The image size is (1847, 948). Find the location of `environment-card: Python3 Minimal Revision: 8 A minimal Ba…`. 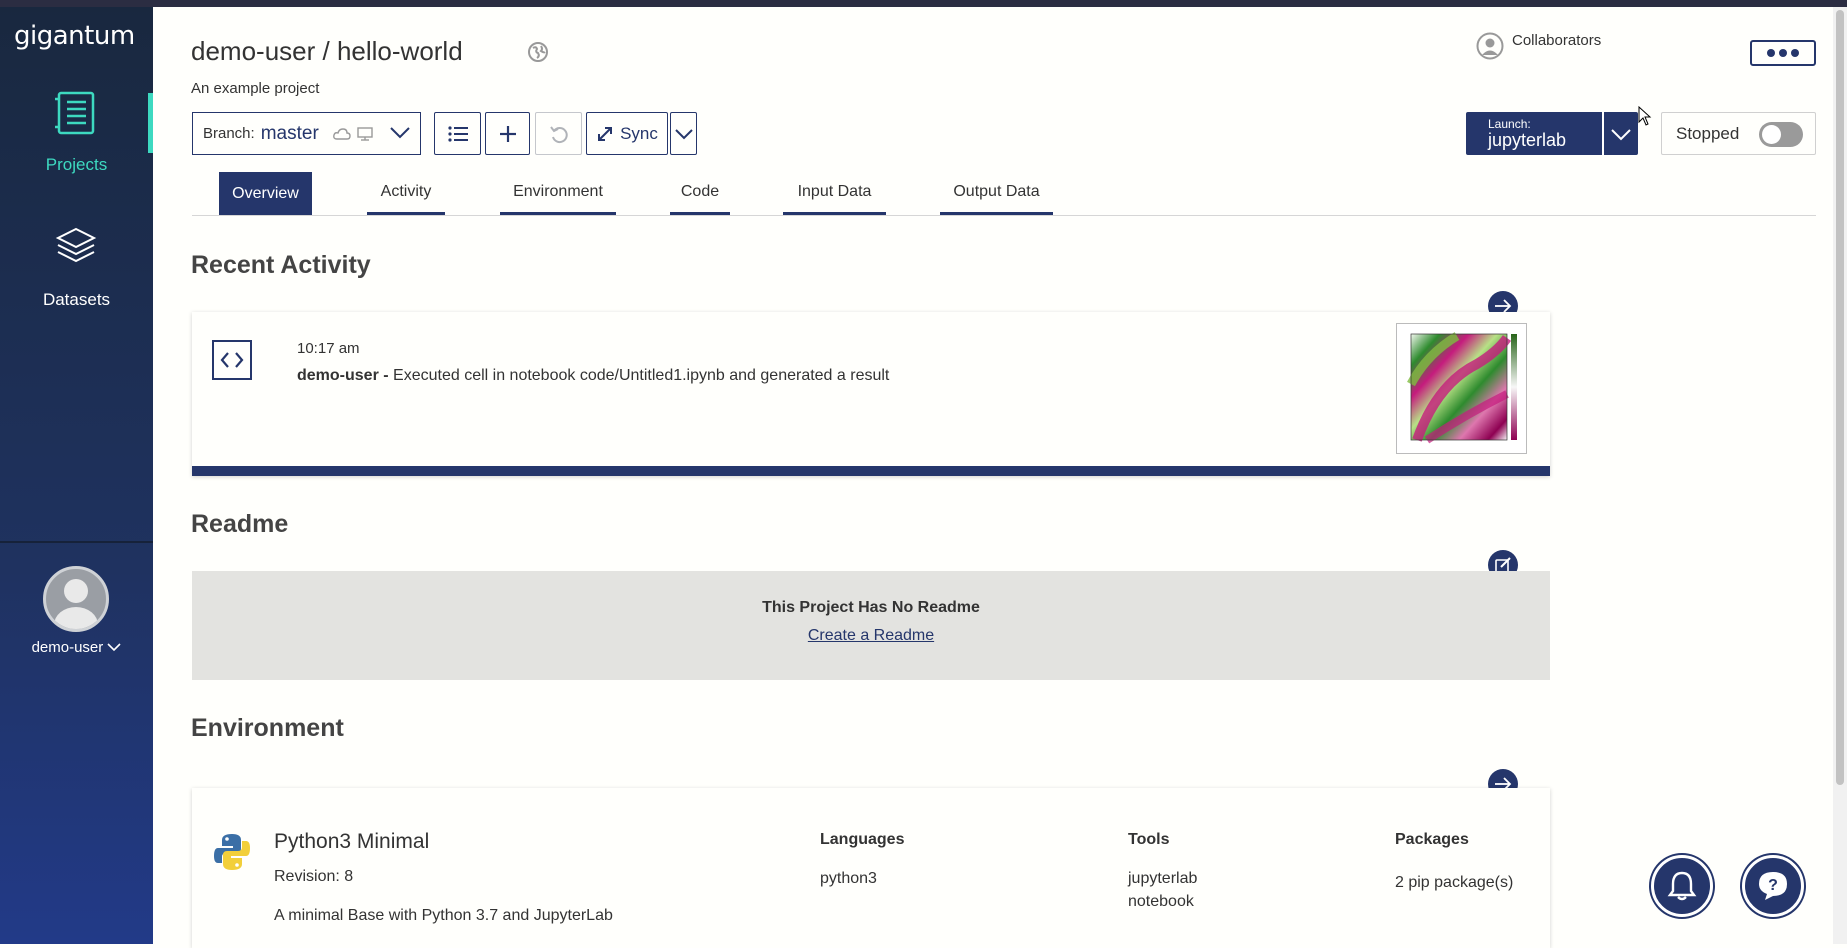

environment-card: Python3 Minimal Revision: 8 A minimal Ba… is located at coordinates (871, 868).